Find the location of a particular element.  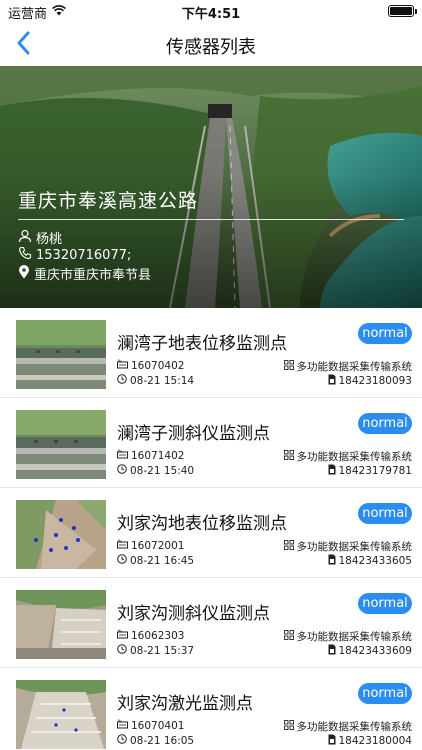

sensor-sim: 18423433609 is located at coordinates (375, 651).